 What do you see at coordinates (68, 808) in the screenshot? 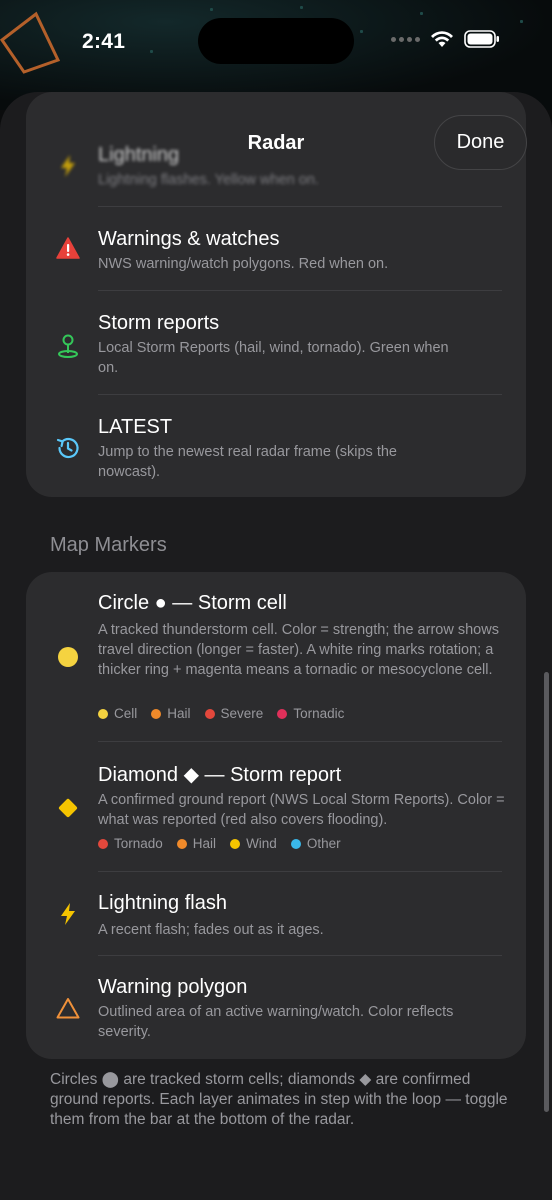
I see `diamond-icon` at bounding box center [68, 808].